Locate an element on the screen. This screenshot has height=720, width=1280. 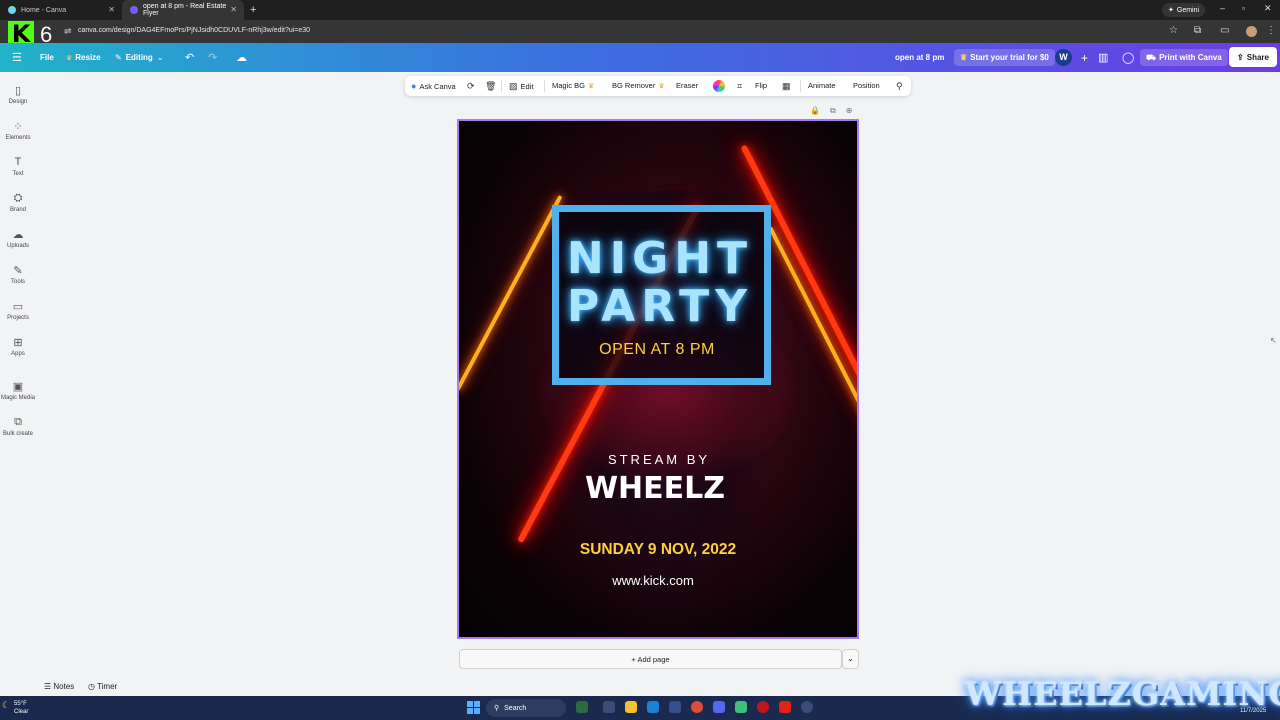
editing-label: Editing is located at coordinates (139, 57).